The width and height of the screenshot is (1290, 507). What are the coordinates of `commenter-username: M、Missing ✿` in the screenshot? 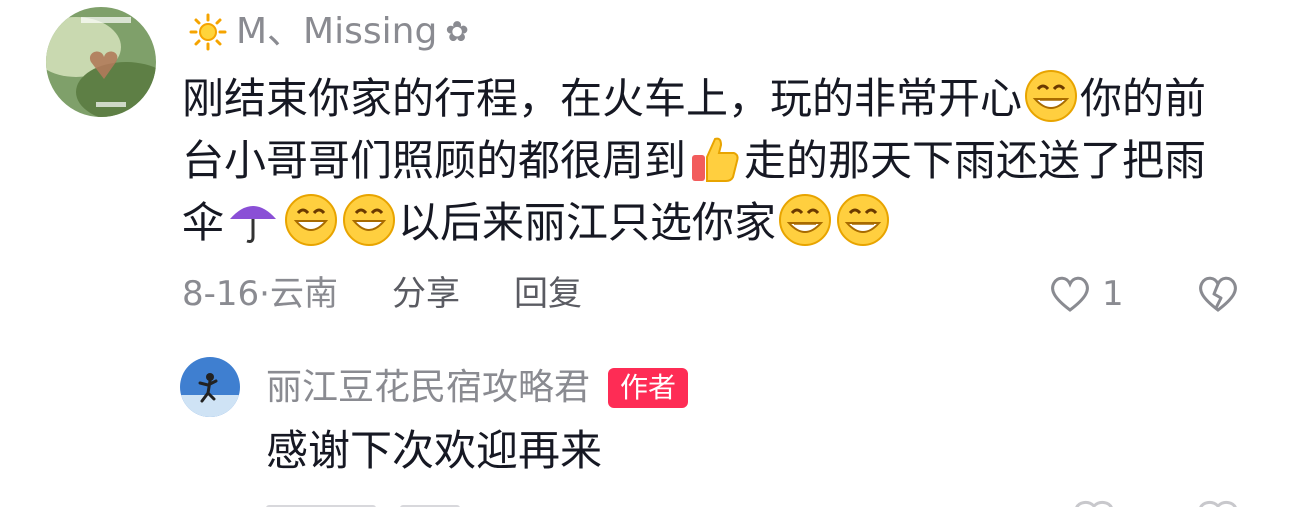 It's located at (328, 32).